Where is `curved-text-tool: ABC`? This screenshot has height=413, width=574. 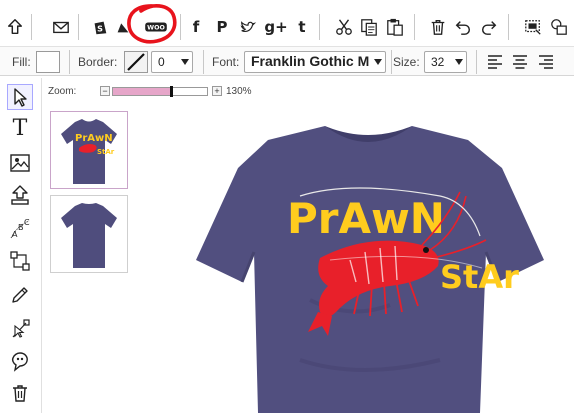
curved-text-tool: ABC is located at coordinates (20, 229).